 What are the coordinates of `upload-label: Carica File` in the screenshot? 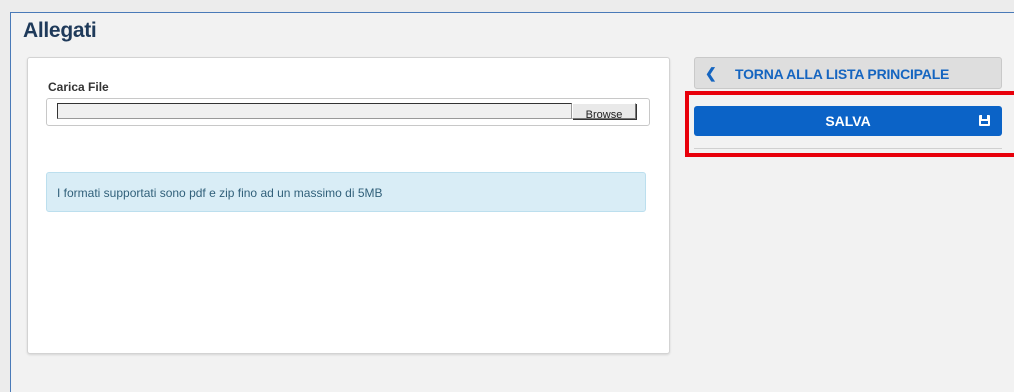 It's located at (78, 87).